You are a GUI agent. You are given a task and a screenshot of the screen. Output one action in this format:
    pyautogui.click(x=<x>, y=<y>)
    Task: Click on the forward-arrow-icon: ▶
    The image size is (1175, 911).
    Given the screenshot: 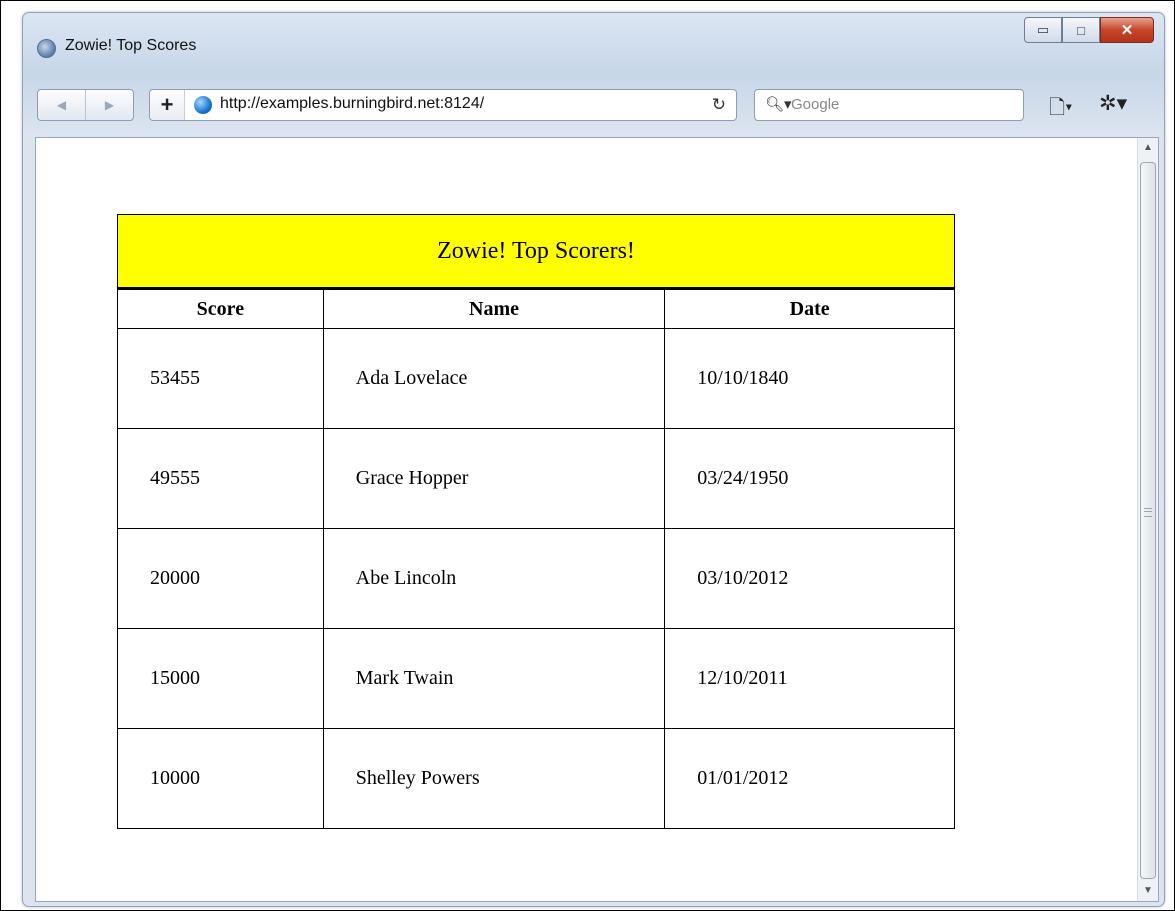 What is the action you would take?
    pyautogui.click(x=109, y=105)
    